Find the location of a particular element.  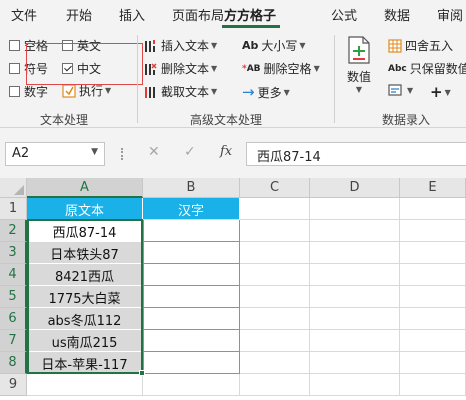

cell-a5: 1775大白菜 is located at coordinates (85, 297).